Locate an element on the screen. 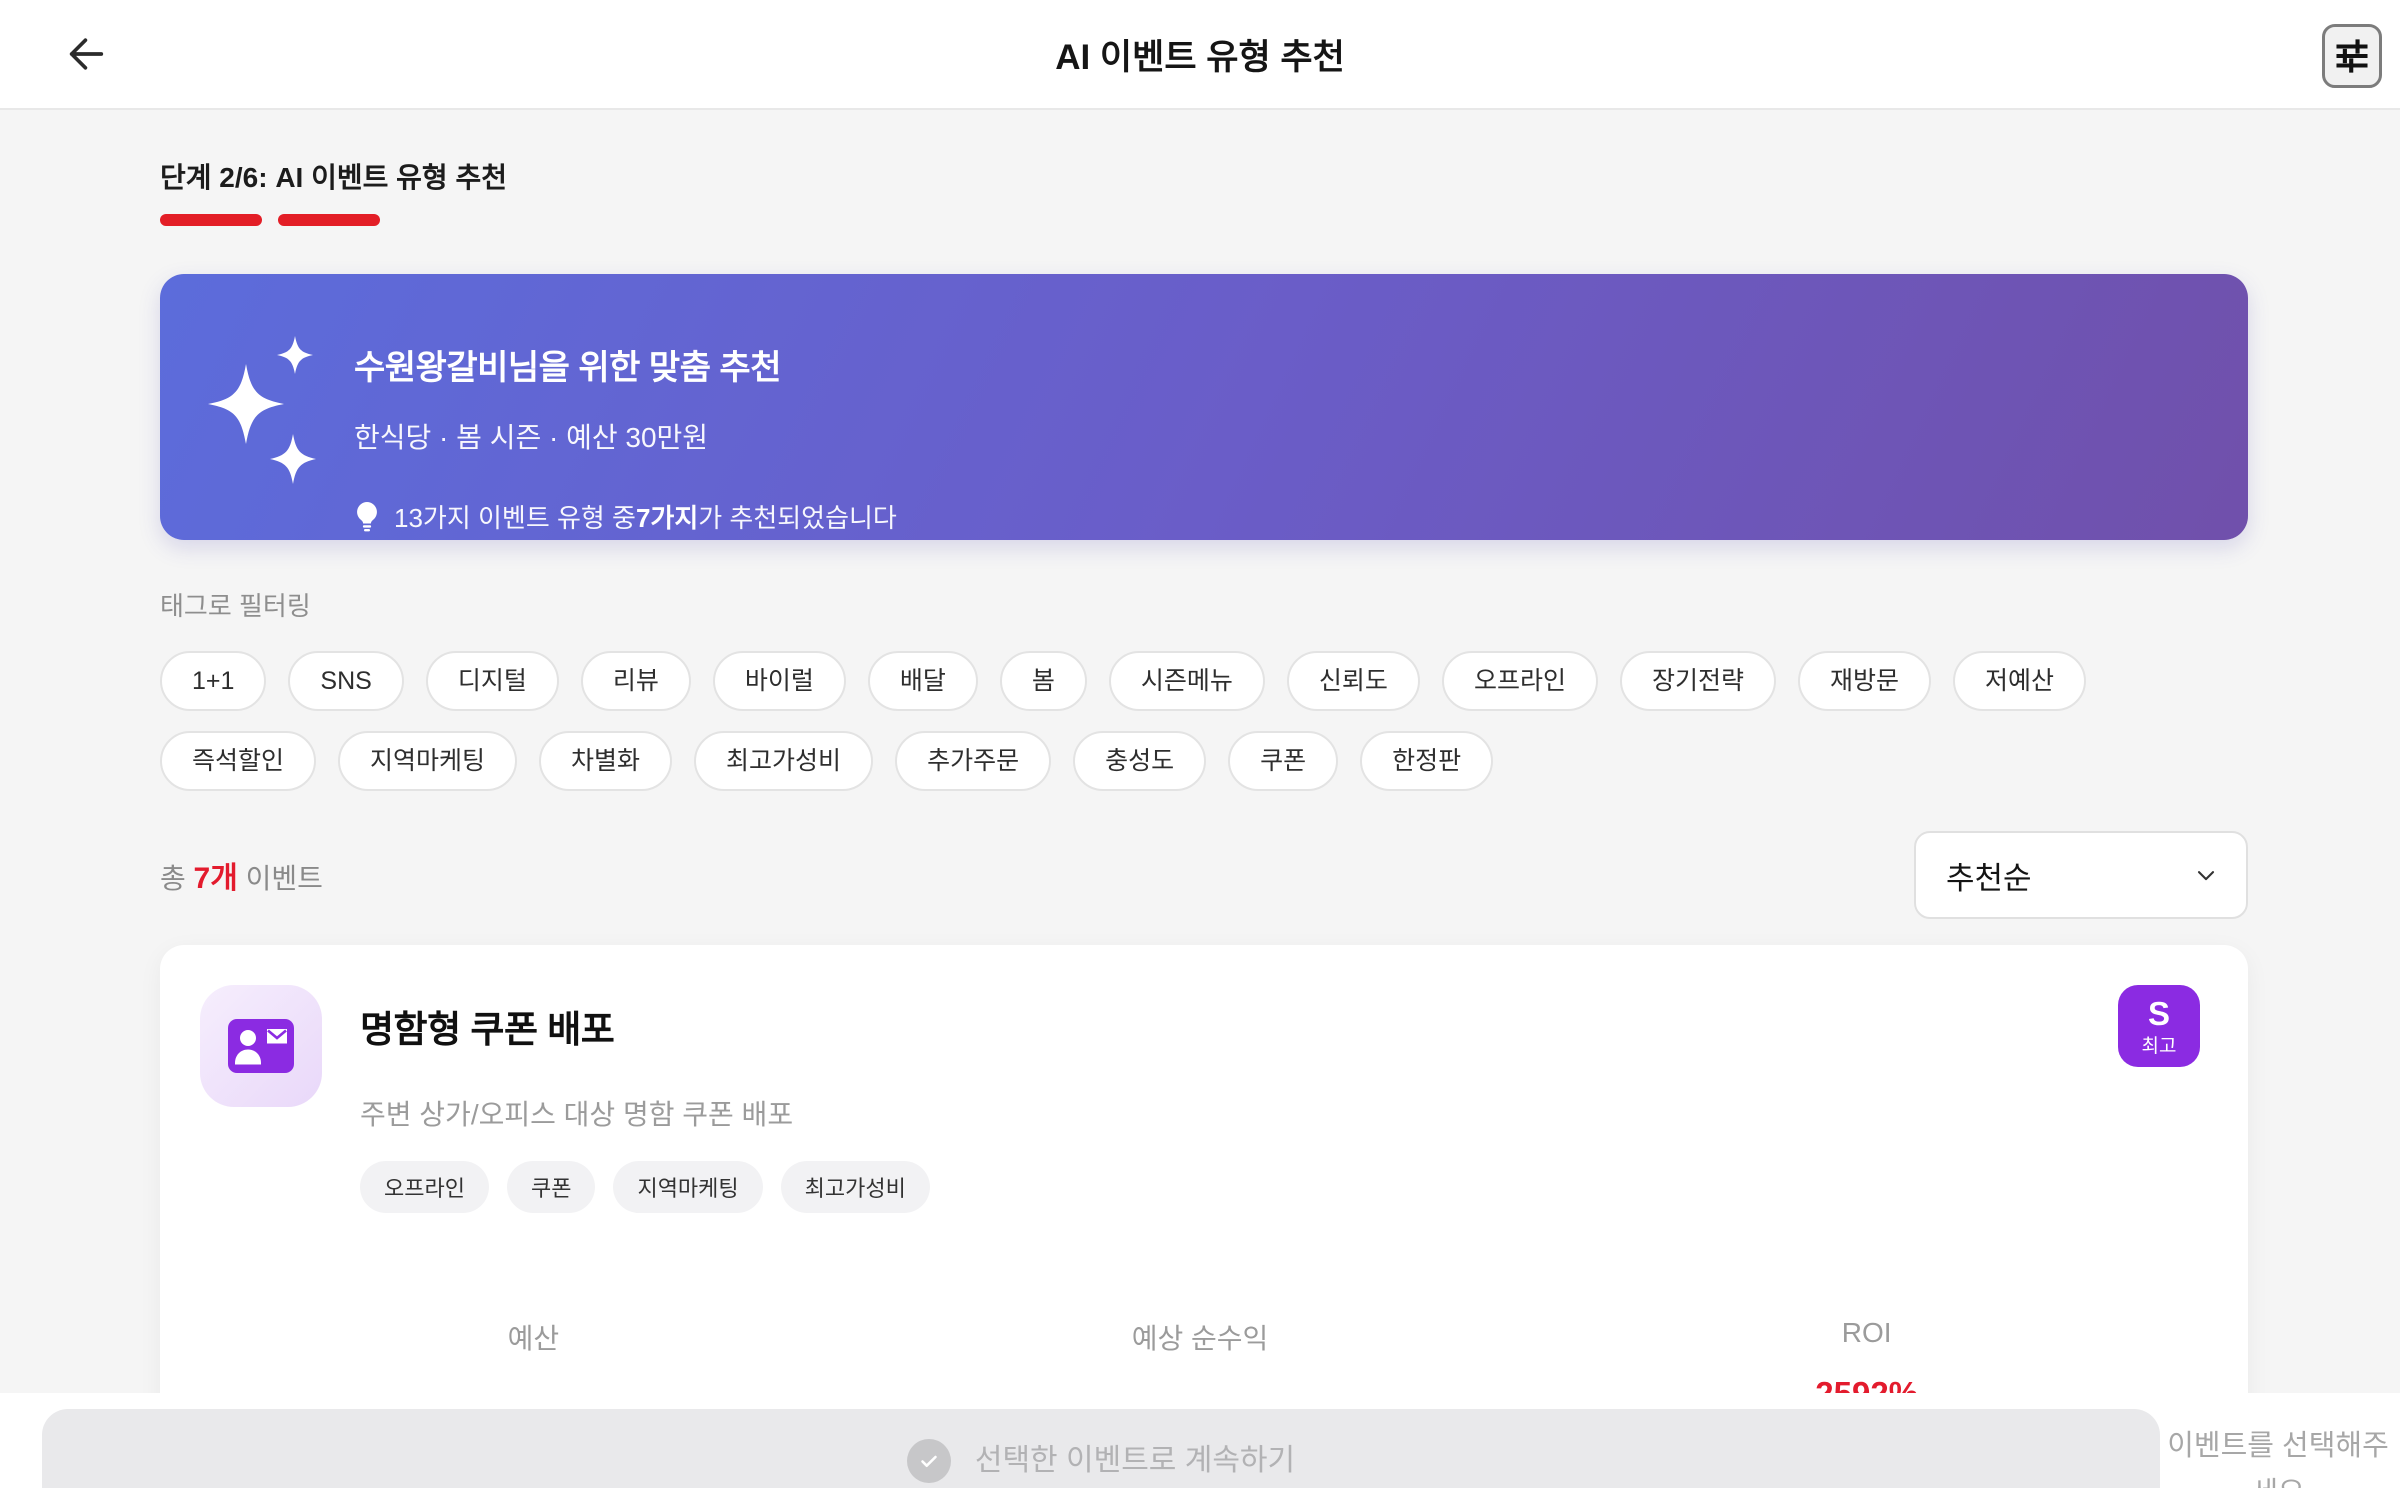  sort-dropdown: 추천순 is located at coordinates (2081, 875).